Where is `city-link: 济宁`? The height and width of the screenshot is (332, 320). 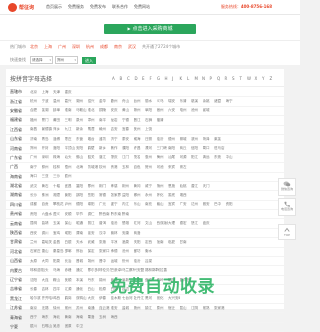
city-link: 济宁 is located at coordinates (117, 139).